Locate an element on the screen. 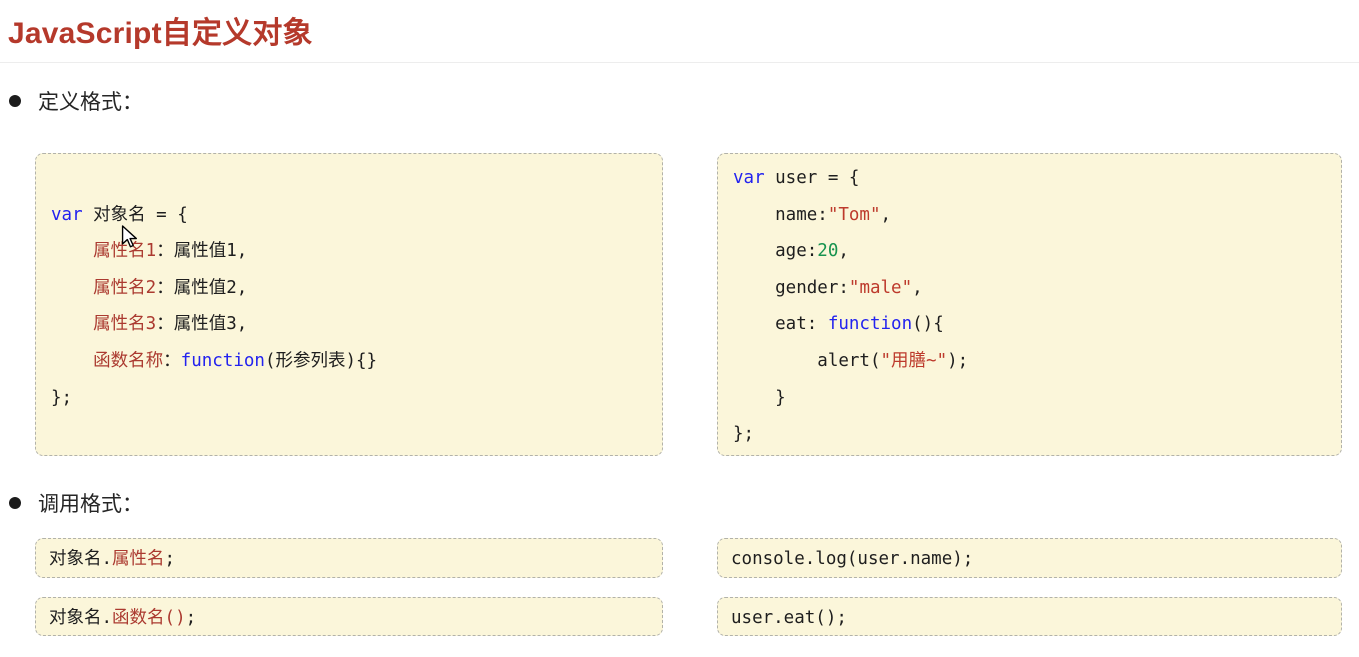 The height and width of the screenshot is (657, 1359). section-invocation-label: 调用格式： is located at coordinates (90, 504).